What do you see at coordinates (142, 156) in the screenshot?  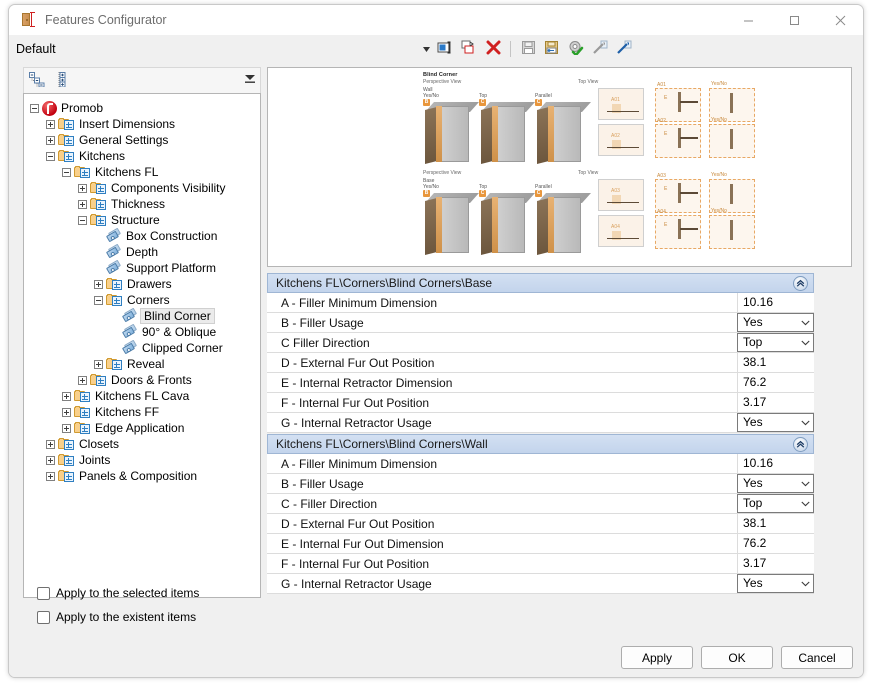 I see `tree-item-kitchens: Kitchens` at bounding box center [142, 156].